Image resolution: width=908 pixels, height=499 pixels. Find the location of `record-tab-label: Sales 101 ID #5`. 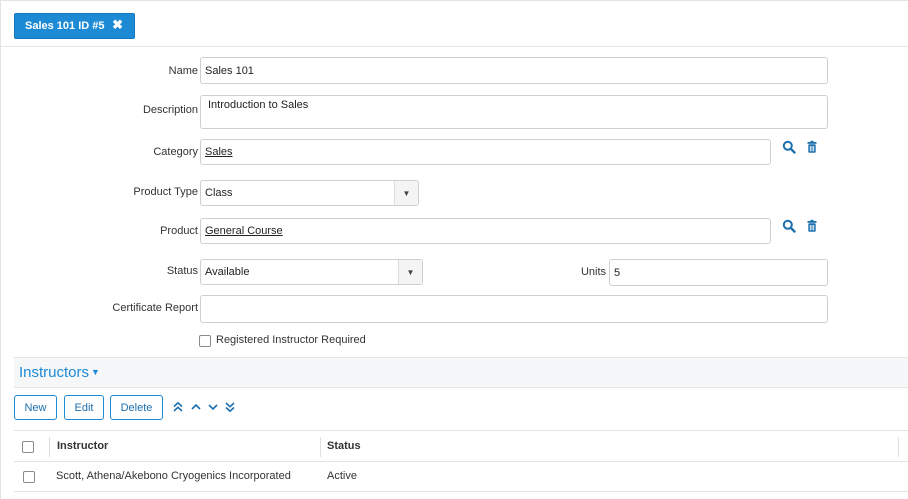

record-tab-label: Sales 101 ID #5 is located at coordinates (65, 26).